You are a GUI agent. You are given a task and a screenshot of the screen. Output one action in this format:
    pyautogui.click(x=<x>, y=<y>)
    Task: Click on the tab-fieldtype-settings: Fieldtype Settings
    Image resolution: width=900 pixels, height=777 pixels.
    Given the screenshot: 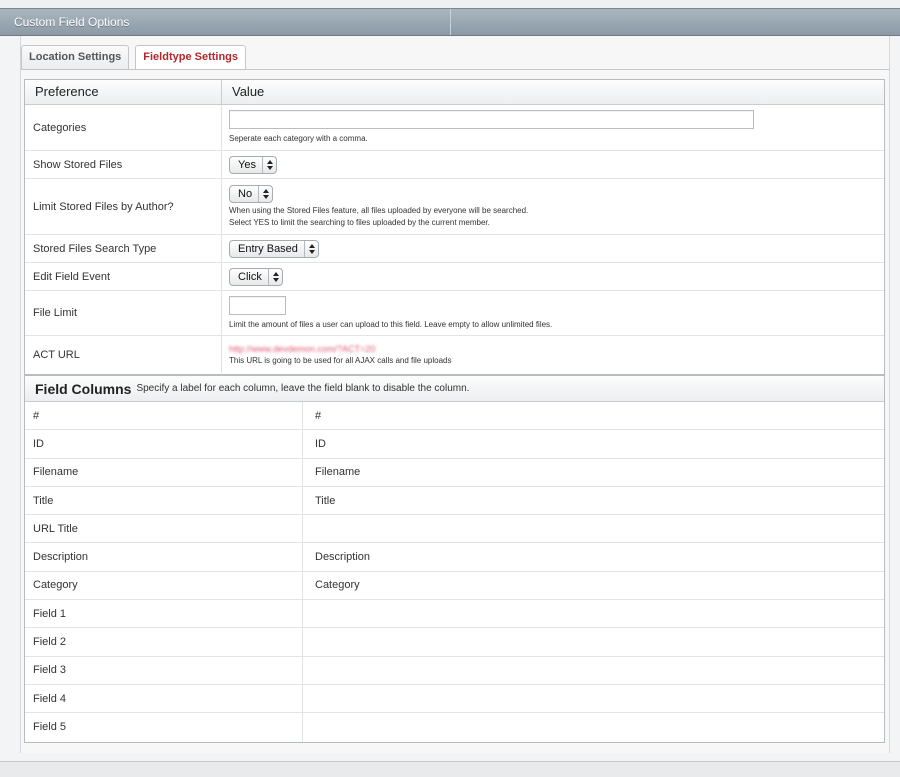 What is the action you would take?
    pyautogui.click(x=191, y=57)
    